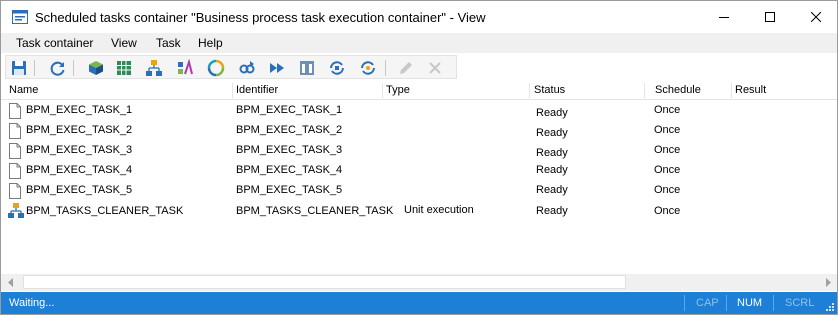  Describe the element at coordinates (307, 68) in the screenshot. I see `columns-icon` at that location.